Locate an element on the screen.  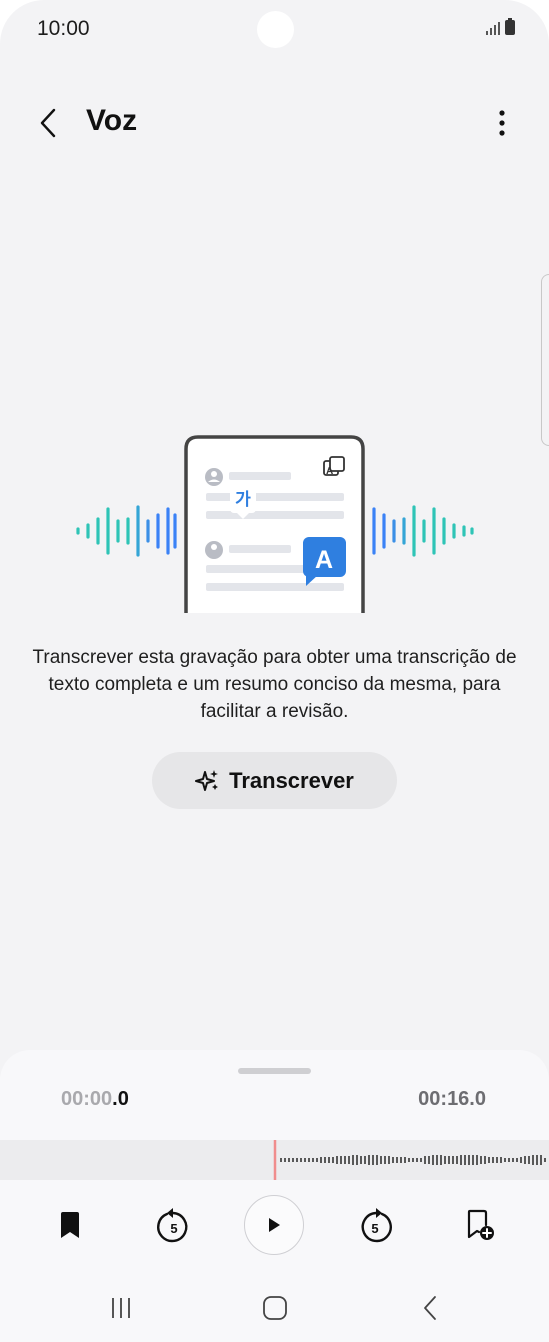
status-bar: 10:00 is located at coordinates (274, 30).